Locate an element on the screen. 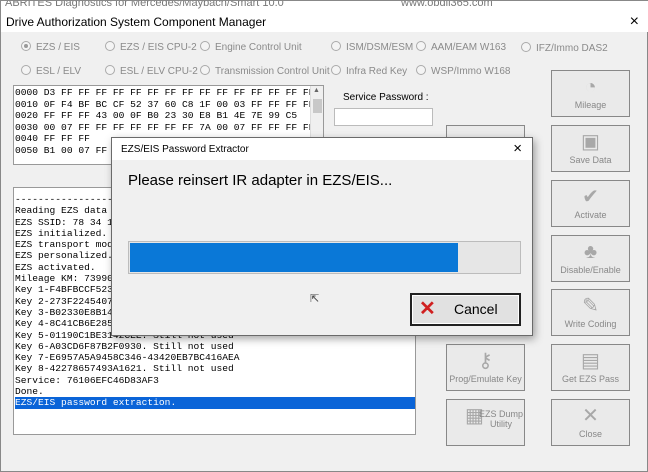 This screenshot has width=648, height=472. save-icon: ▣ is located at coordinates (590, 142).